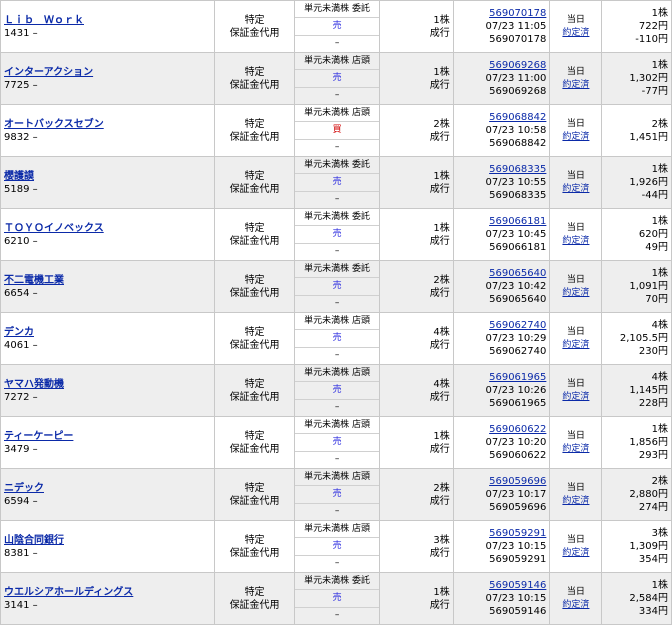 The height and width of the screenshot is (625, 672). I want to click on executed-price: 1,309円, so click(648, 546).